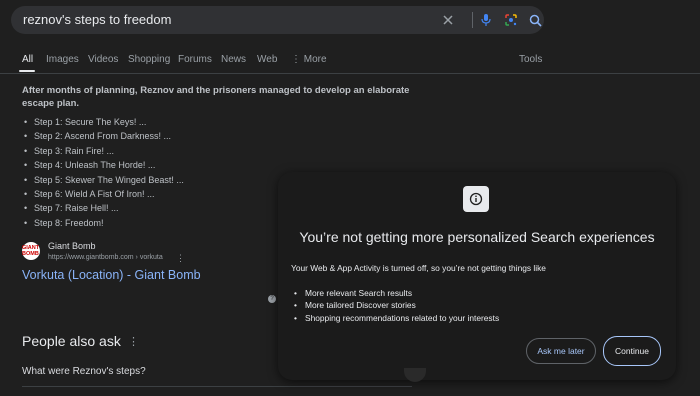 This screenshot has width=700, height=396. What do you see at coordinates (535, 20) in the screenshot?
I see `search-icon` at bounding box center [535, 20].